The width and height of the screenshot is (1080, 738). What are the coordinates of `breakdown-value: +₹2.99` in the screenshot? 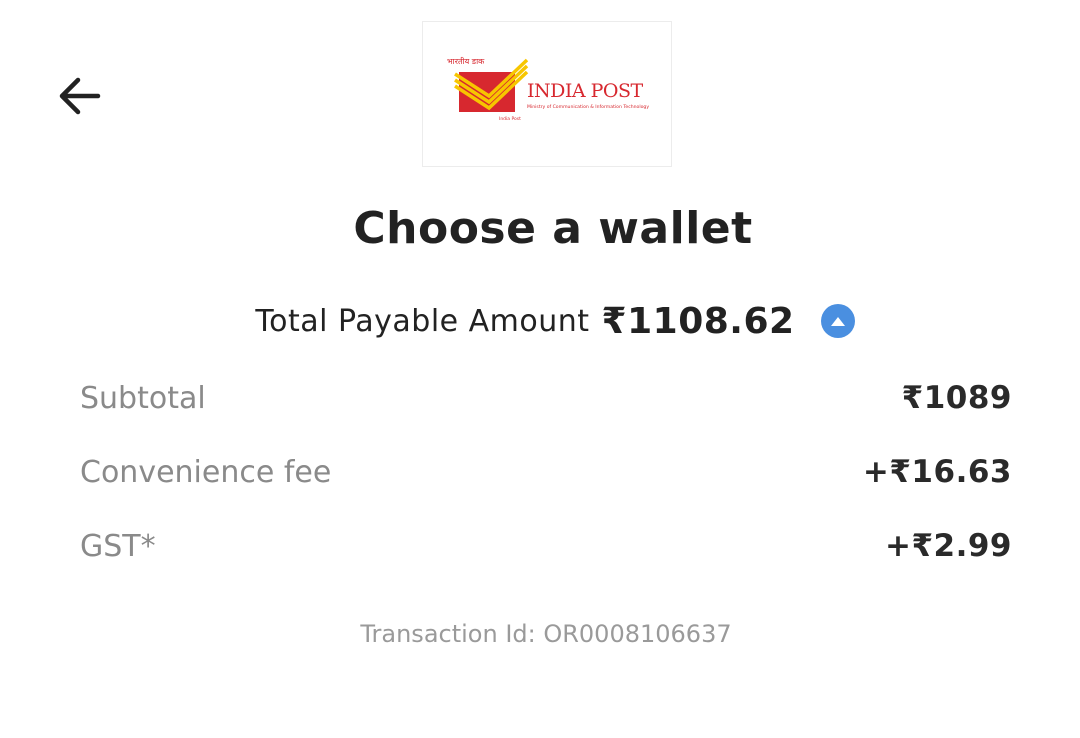 It's located at (948, 546).